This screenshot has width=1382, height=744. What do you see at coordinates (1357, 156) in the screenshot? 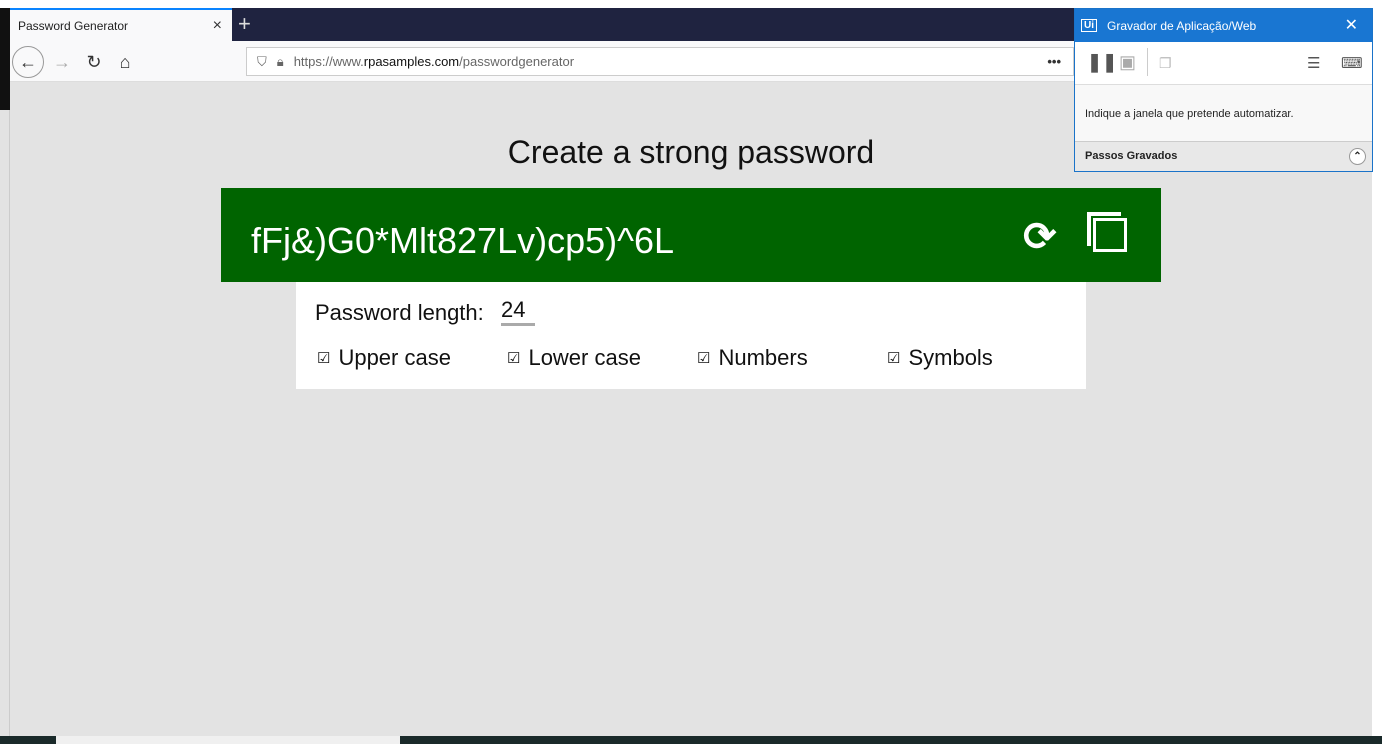
I see `chevron-up-icon: ⌃` at bounding box center [1357, 156].